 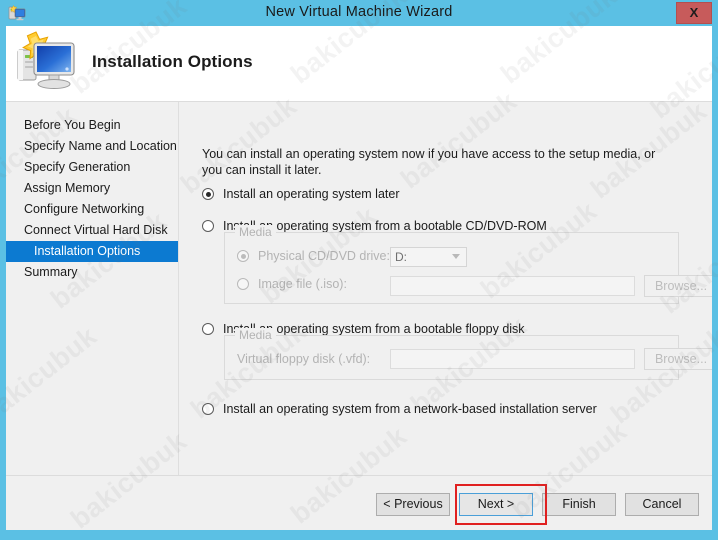 What do you see at coordinates (92, 209) in the screenshot?
I see `sidebar-item-configure-networking: Configure Networking` at bounding box center [92, 209].